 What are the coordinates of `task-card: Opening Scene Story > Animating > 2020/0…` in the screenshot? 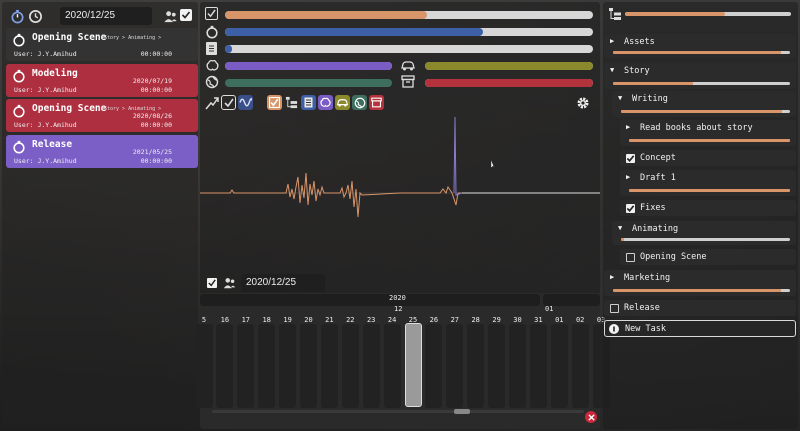 It's located at (102, 115).